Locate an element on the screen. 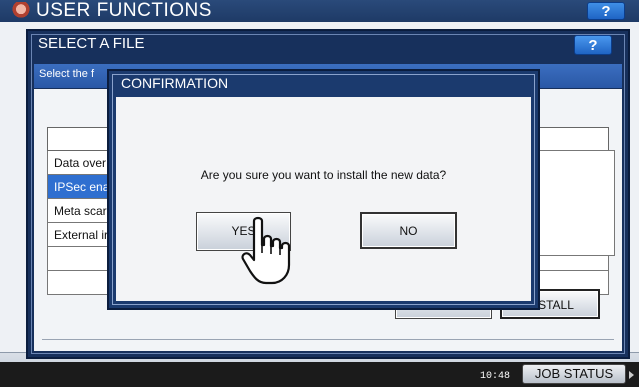  app-header: USER FUNCTIONS ? is located at coordinates (319, 11).